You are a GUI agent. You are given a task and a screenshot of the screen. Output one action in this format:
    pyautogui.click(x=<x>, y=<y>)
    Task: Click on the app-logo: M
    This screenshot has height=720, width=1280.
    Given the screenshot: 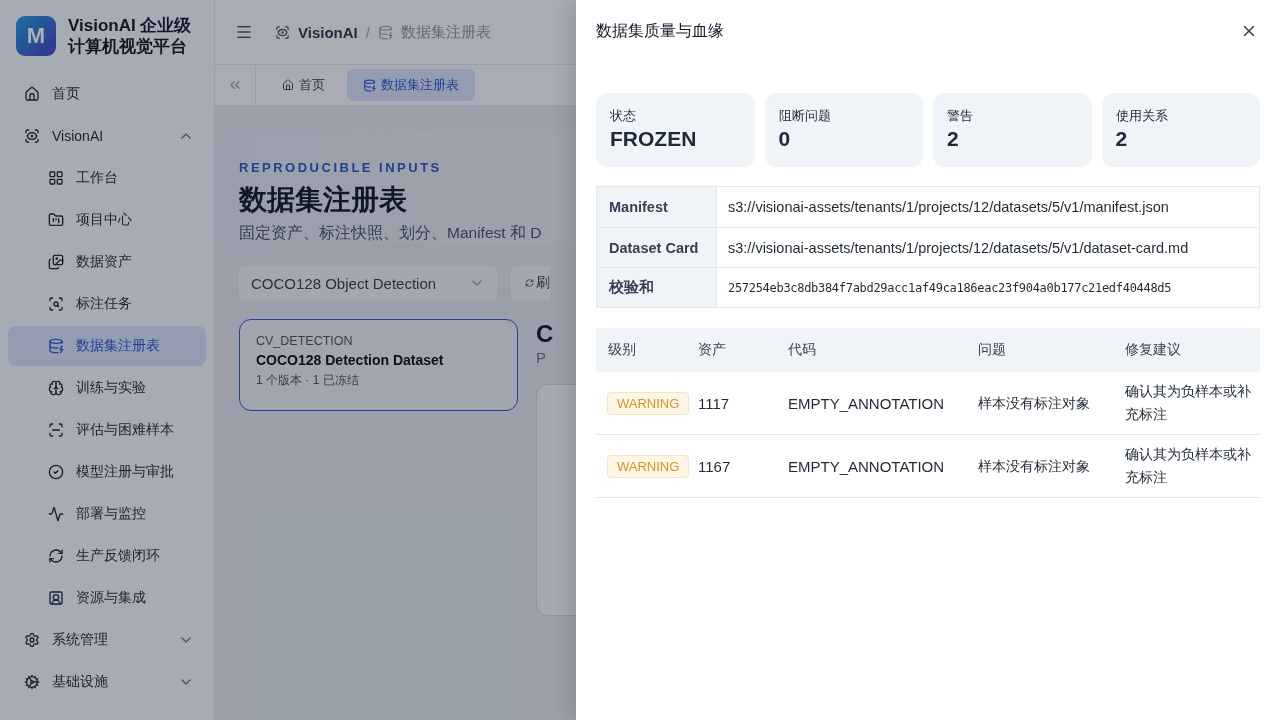 What is the action you would take?
    pyautogui.click(x=36, y=36)
    